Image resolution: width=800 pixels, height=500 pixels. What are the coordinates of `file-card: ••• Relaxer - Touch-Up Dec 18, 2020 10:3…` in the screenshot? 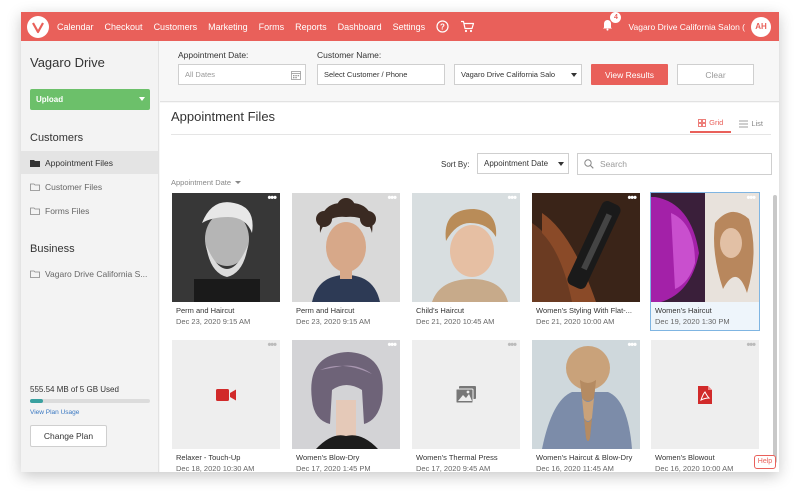 It's located at (226, 405).